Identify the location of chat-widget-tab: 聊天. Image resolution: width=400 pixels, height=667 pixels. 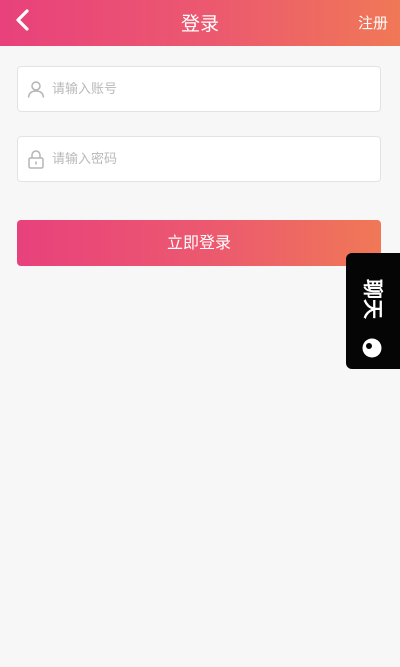
(373, 311).